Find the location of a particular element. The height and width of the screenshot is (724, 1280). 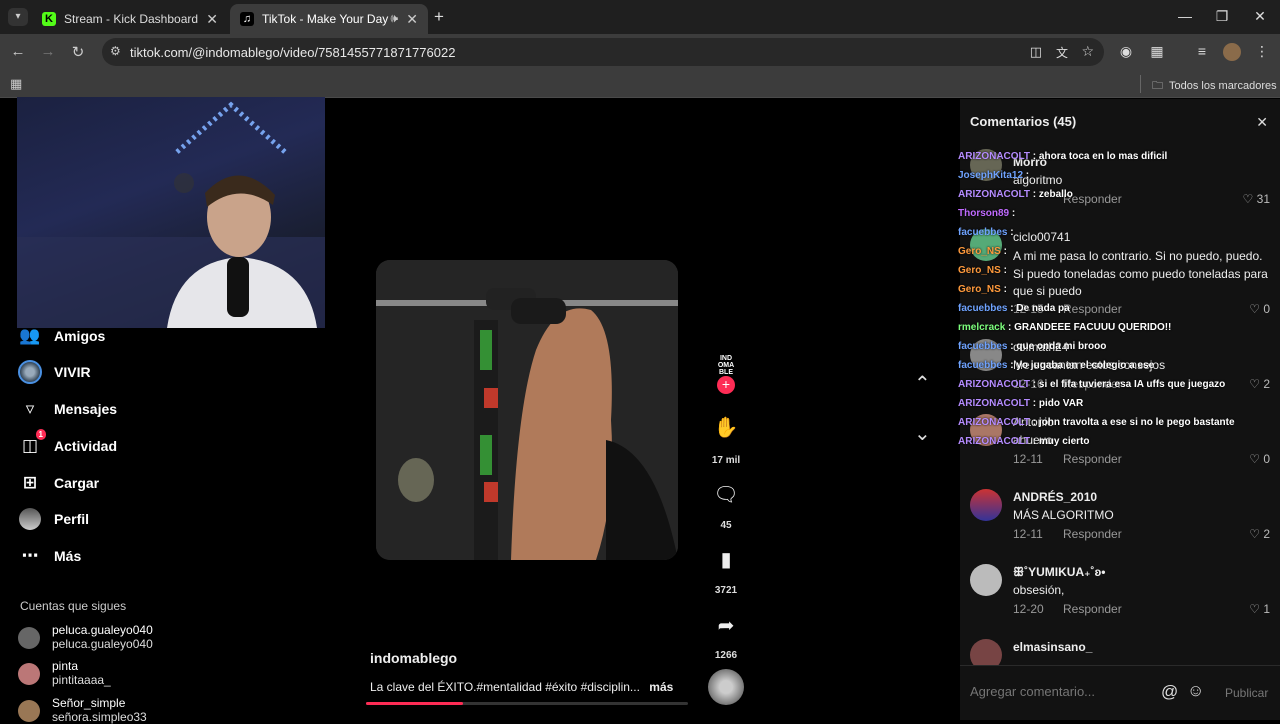

chat-message: : pido VAR is located at coordinates (1057, 403).